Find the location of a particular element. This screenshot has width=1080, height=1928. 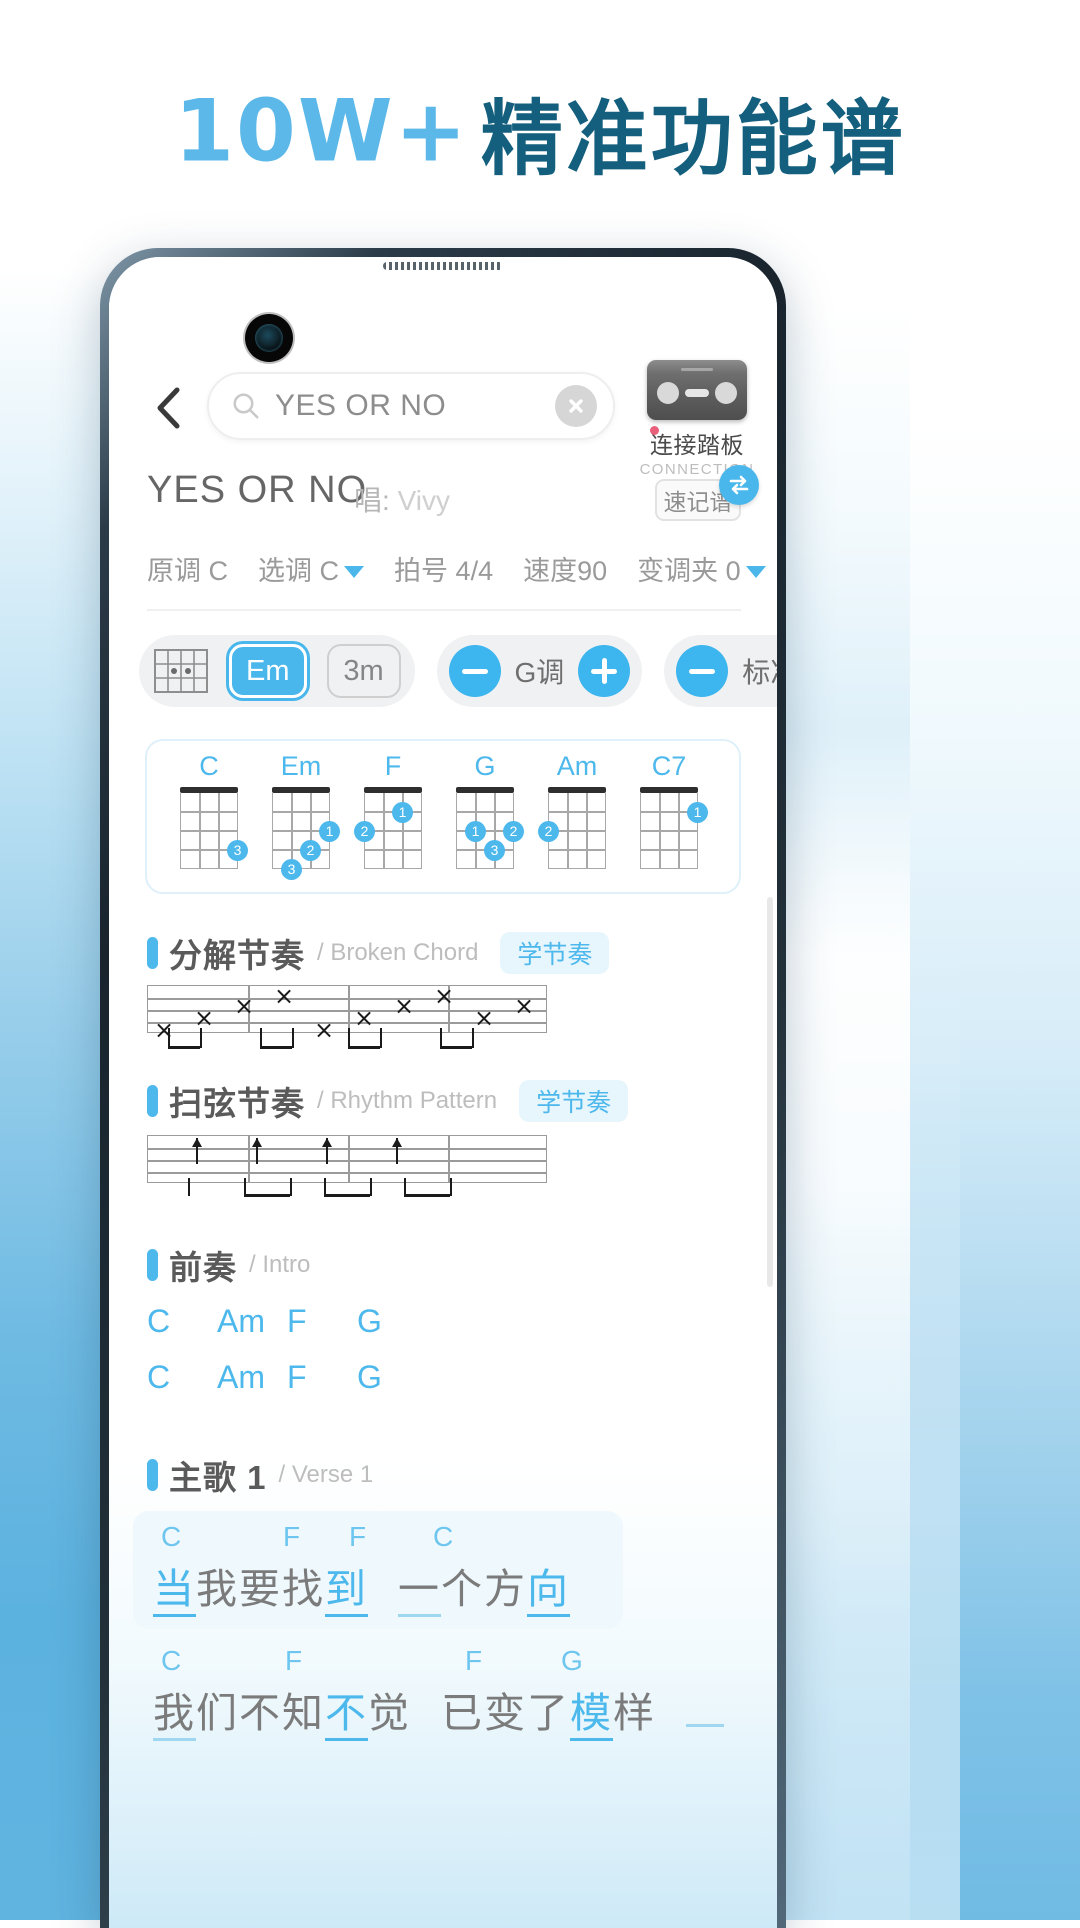

chord-diagram: C3 is located at coordinates (209, 810).